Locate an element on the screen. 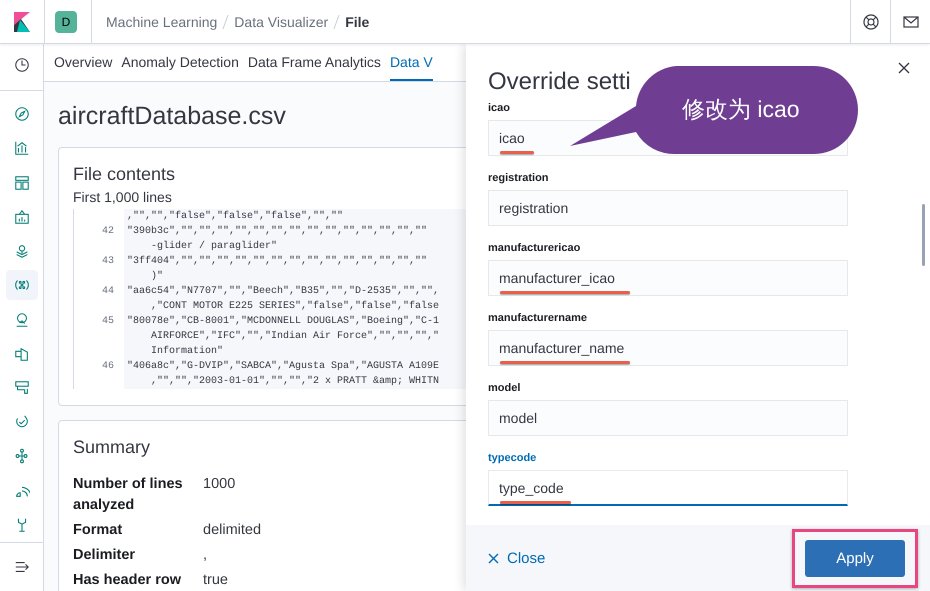 This screenshot has height=591, width=930. code-line: ,"CONT MOTOR E225 SERIES","false","false","false is located at coordinates (295, 306).